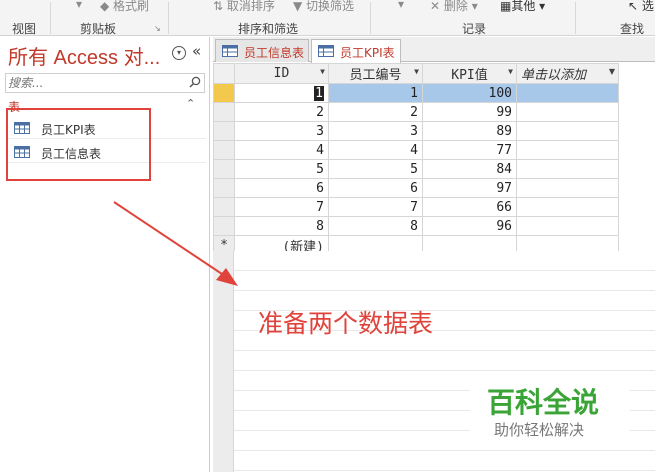 The height and width of the screenshot is (472, 655). I want to click on watermark-title: 百科全说, so click(543, 402).